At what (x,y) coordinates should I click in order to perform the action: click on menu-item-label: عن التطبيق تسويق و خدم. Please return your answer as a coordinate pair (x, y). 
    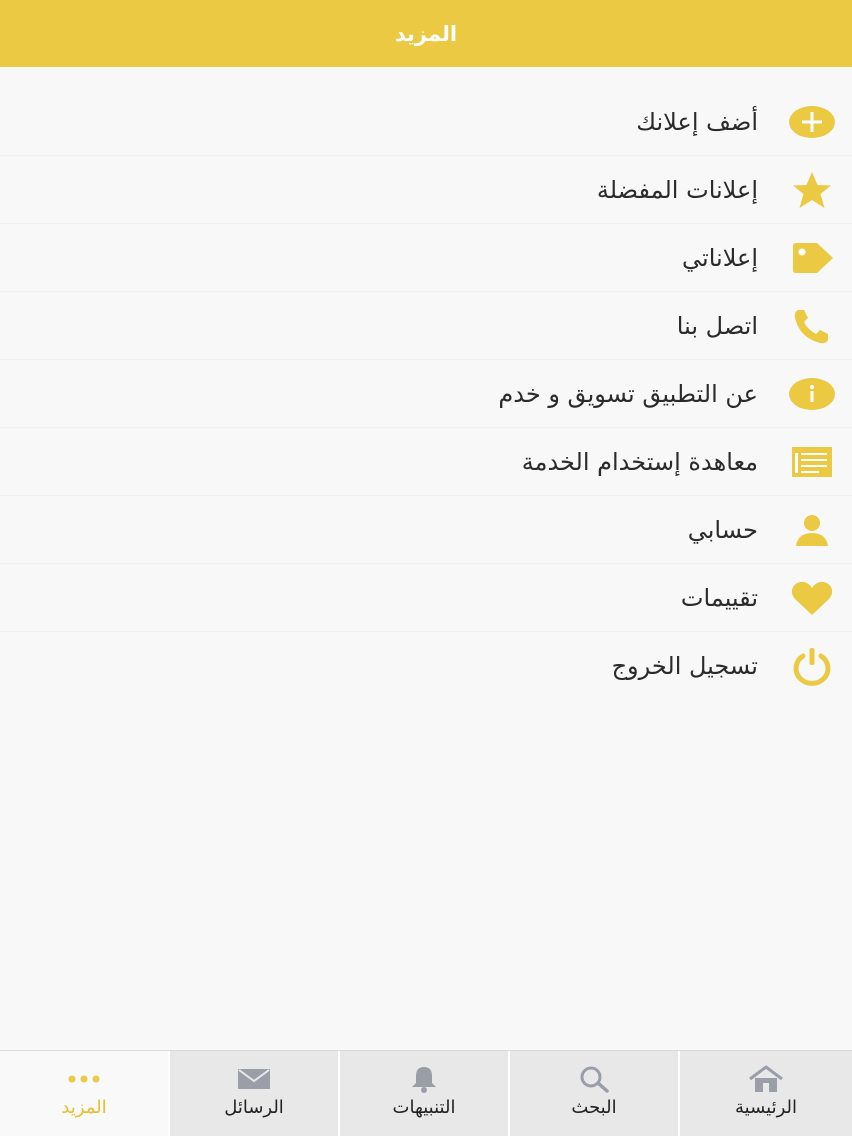
    Looking at the image, I should click on (628, 393).